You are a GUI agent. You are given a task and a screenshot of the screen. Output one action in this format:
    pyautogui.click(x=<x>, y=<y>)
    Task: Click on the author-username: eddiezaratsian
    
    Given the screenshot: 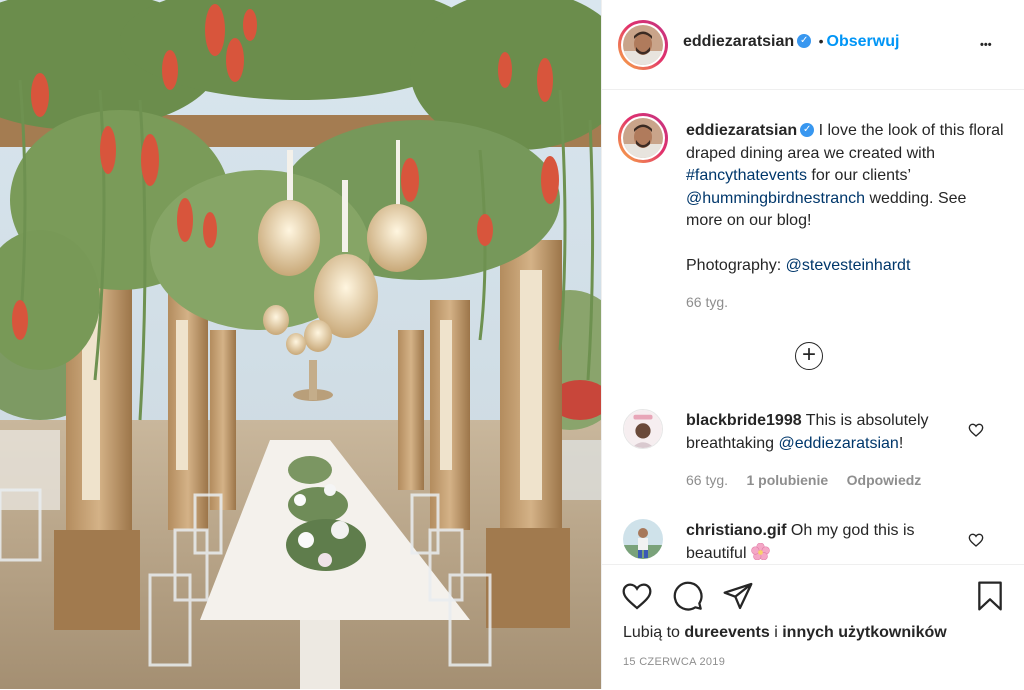 What is the action you would take?
    pyautogui.click(x=738, y=41)
    